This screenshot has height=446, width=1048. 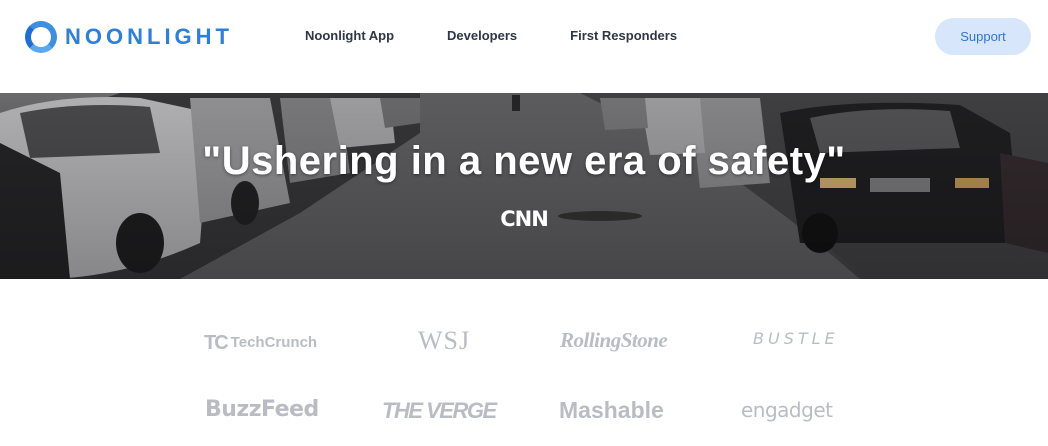 What do you see at coordinates (444, 340) in the screenshot?
I see `wsj-logo: WSJ` at bounding box center [444, 340].